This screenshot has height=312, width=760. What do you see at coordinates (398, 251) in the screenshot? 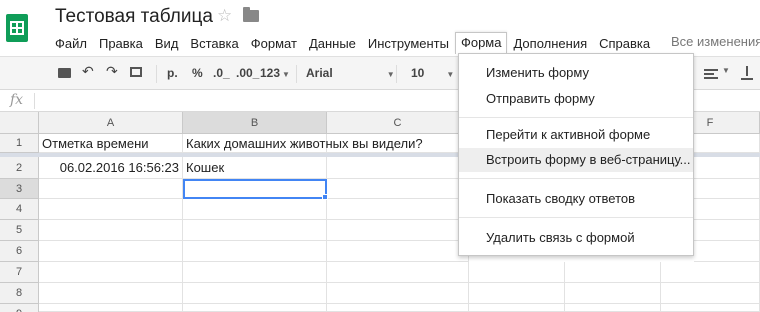
I see `cell-c6` at bounding box center [398, 251].